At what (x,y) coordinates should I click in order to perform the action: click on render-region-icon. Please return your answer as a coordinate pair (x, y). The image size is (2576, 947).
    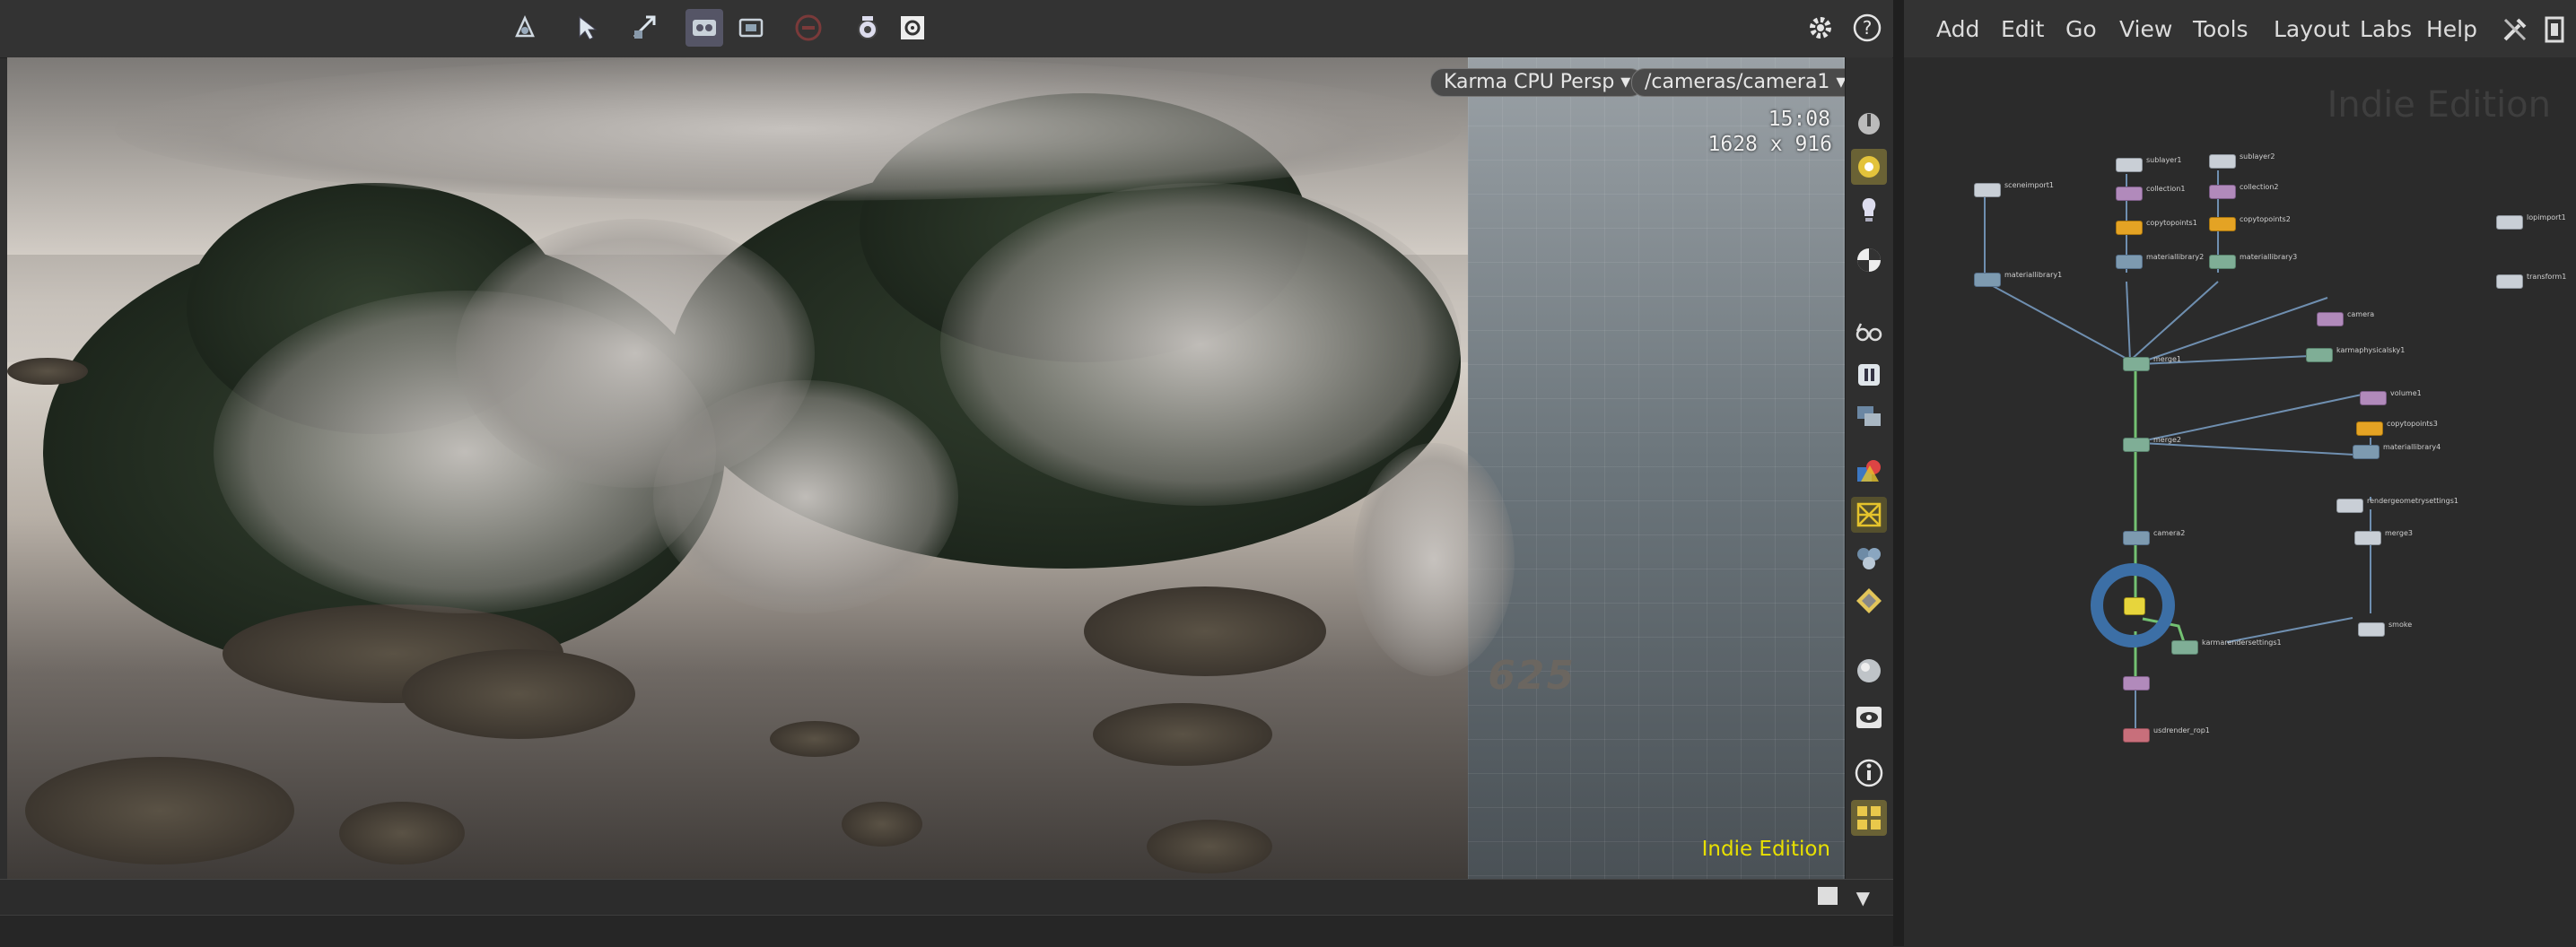
    Looking at the image, I should click on (704, 28).